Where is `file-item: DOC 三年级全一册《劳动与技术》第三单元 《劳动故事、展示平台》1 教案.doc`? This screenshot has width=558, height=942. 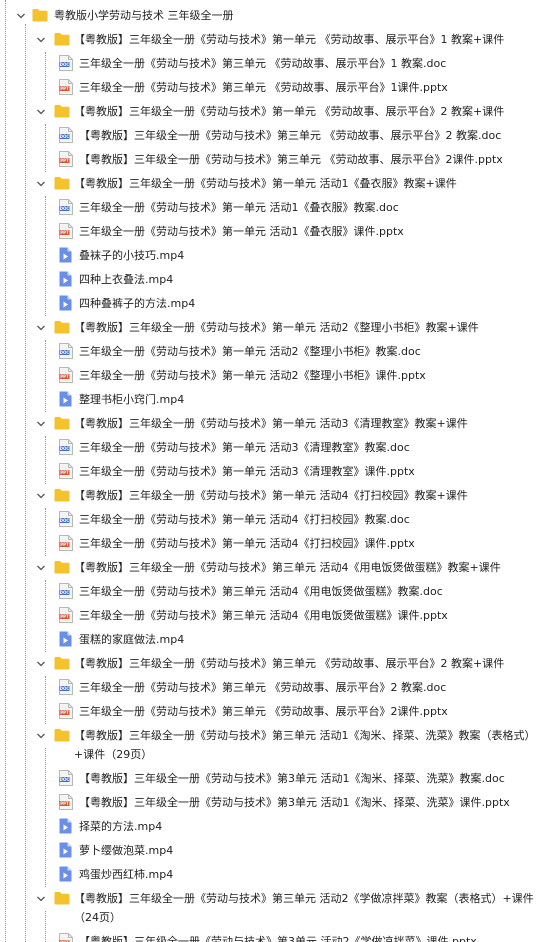 file-item: DOC 三年级全一册《劳动与技术》第三单元 《劳动故事、展示平台》1 教案.doc is located at coordinates (279, 64).